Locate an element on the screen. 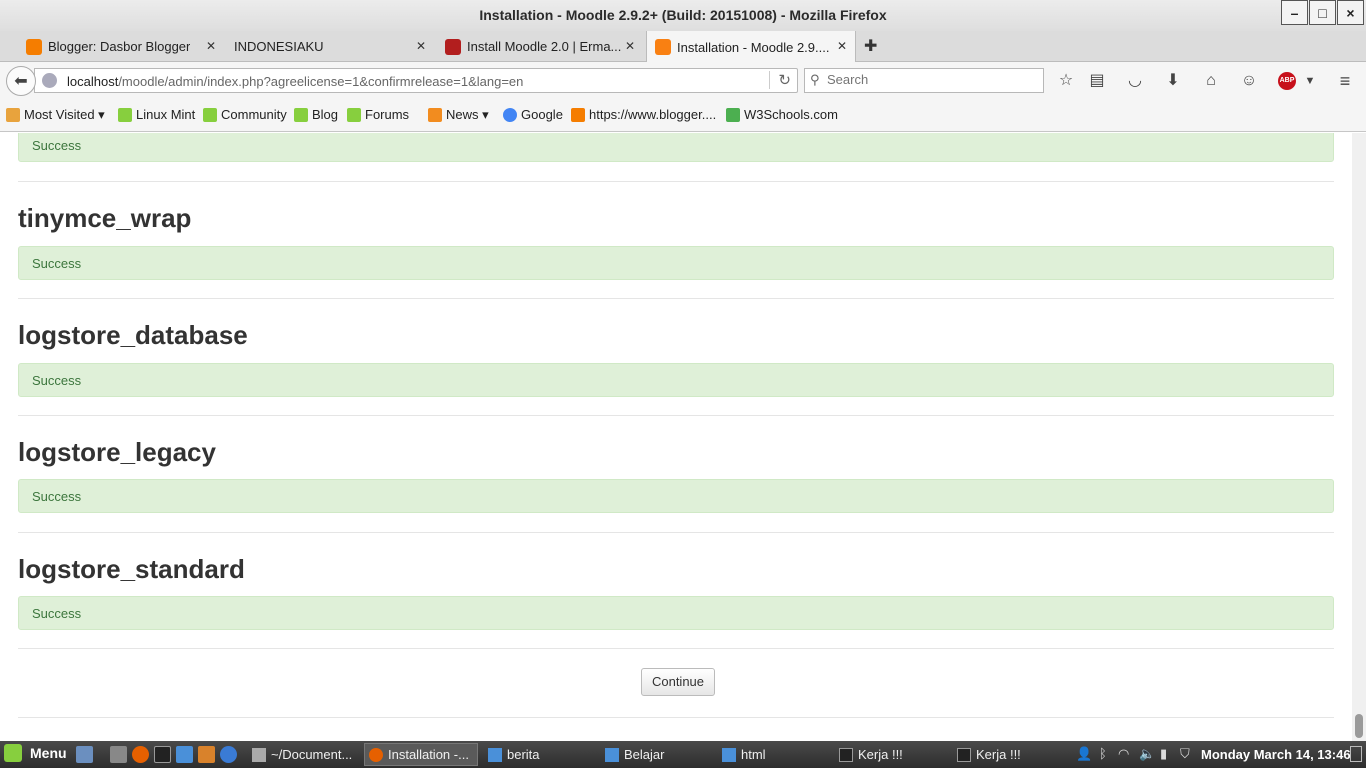  most-visited-icon is located at coordinates (13, 115).